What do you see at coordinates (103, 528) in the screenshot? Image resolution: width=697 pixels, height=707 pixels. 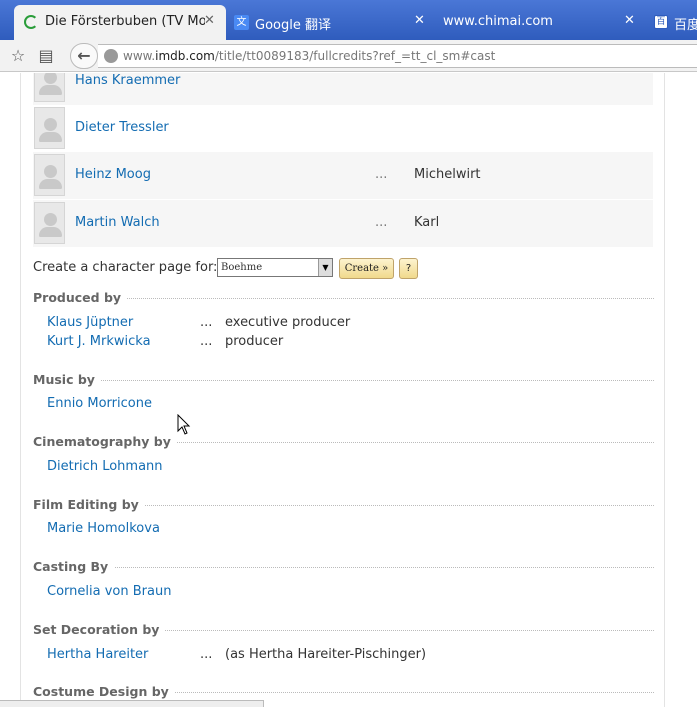 I see `crew-name-link: Marie Homolkova` at bounding box center [103, 528].